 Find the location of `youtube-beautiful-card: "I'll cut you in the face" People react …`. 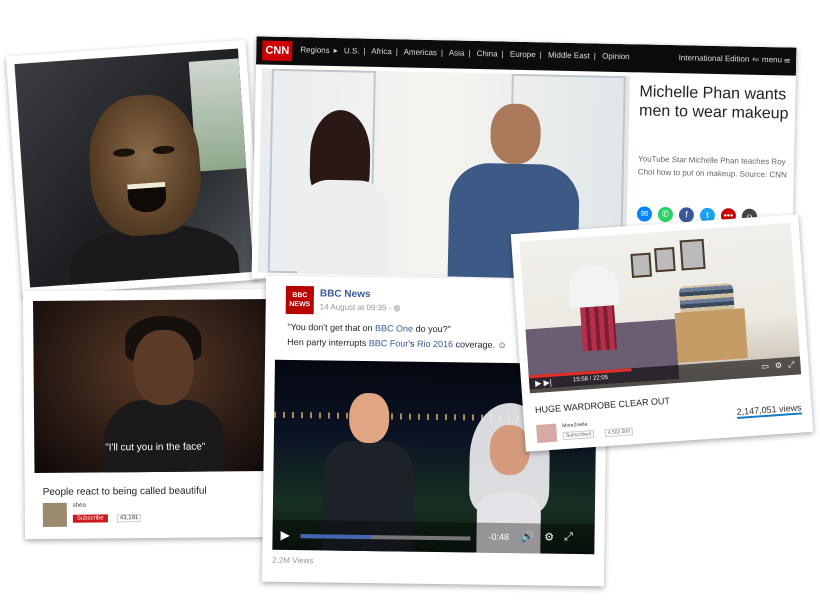

youtube-beautiful-card: "I'll cut you in the face" People react … is located at coordinates (155, 414).